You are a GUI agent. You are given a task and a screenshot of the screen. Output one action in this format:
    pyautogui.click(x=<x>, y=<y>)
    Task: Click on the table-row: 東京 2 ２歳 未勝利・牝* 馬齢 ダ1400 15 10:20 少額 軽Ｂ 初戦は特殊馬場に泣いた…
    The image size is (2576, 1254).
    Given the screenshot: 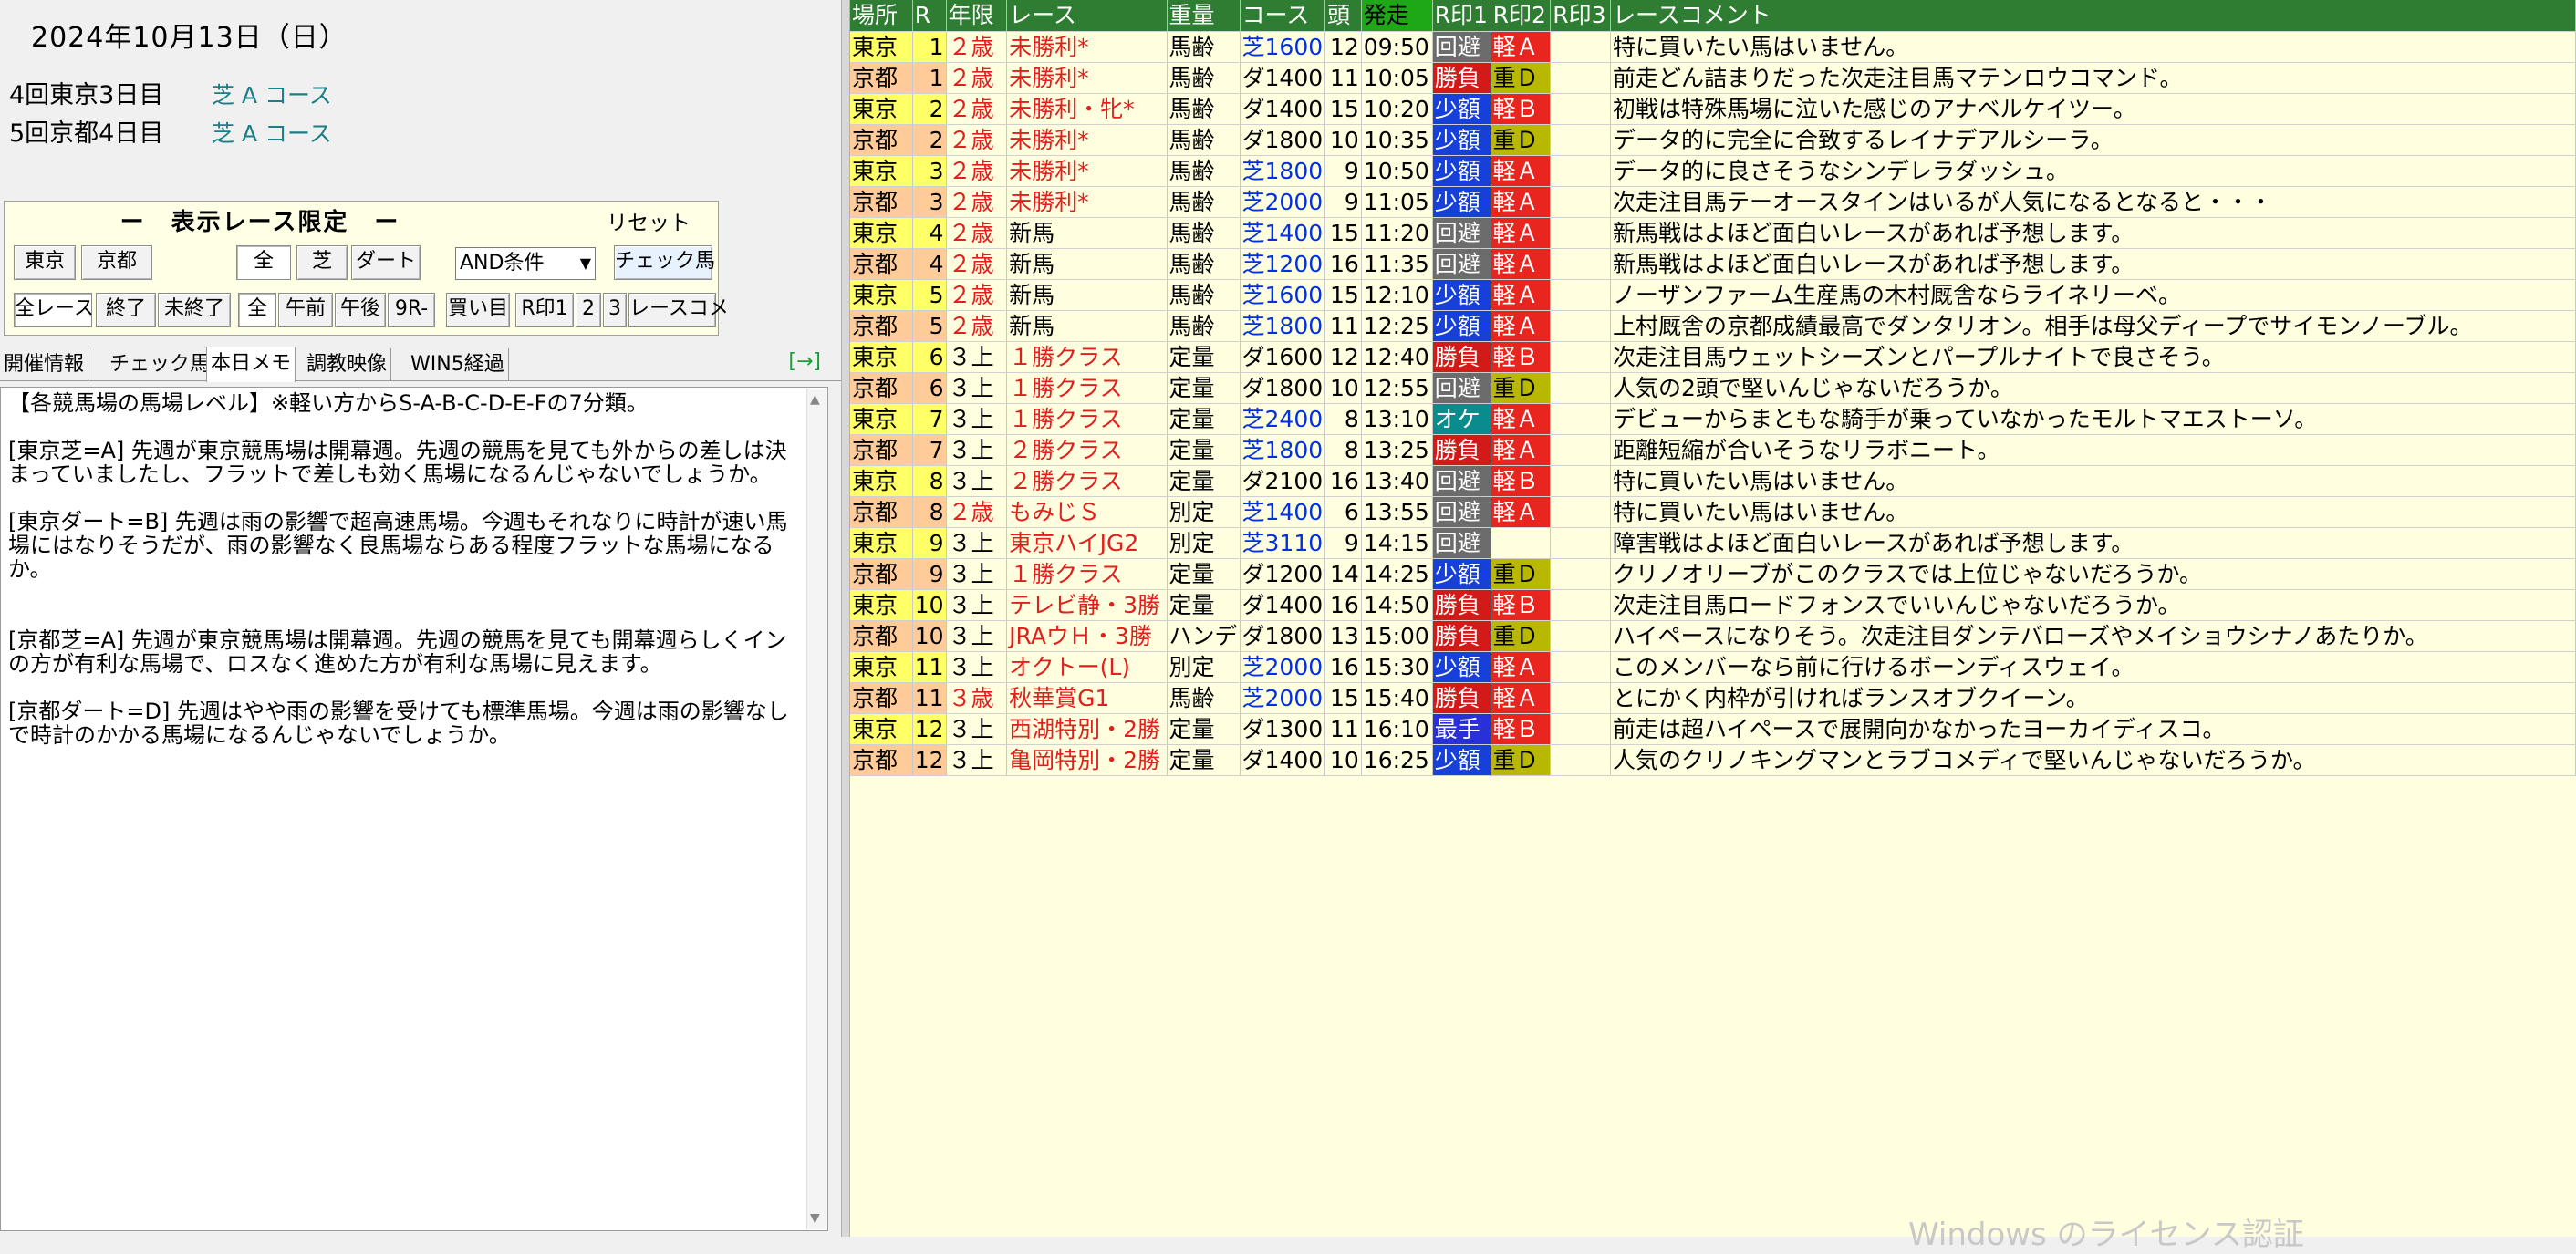 What is the action you would take?
    pyautogui.click(x=1713, y=109)
    